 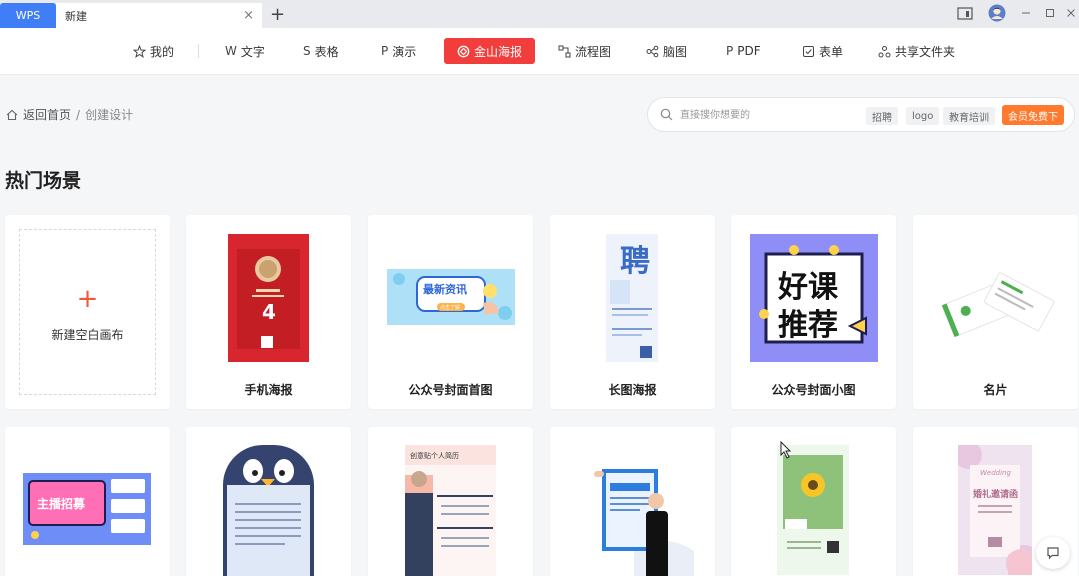 What do you see at coordinates (969, 116) in the screenshot?
I see `search-tag-education: 教育培训` at bounding box center [969, 116].